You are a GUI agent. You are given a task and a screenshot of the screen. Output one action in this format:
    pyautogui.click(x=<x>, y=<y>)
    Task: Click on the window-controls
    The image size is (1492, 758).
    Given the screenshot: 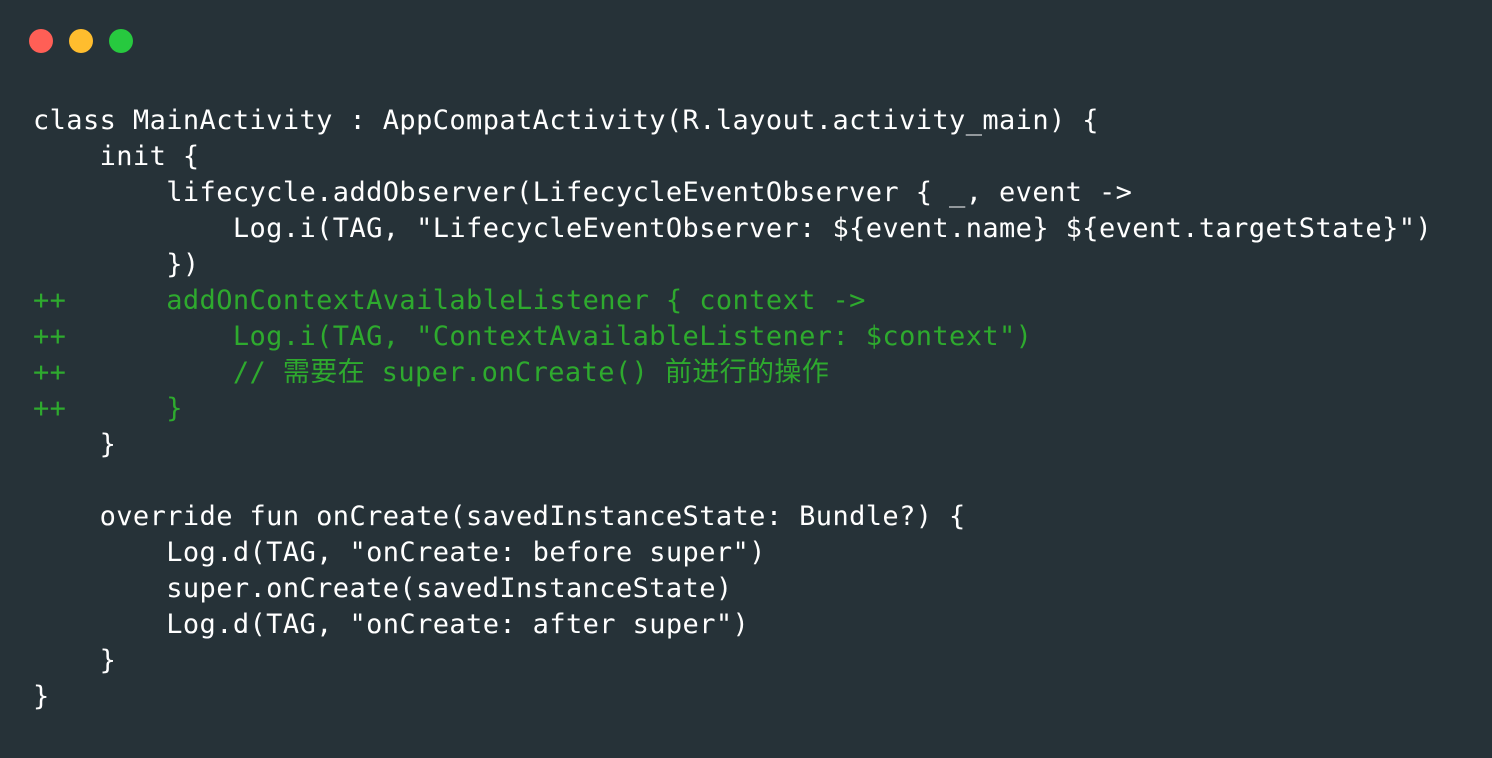 What is the action you would take?
    pyautogui.click(x=81, y=41)
    